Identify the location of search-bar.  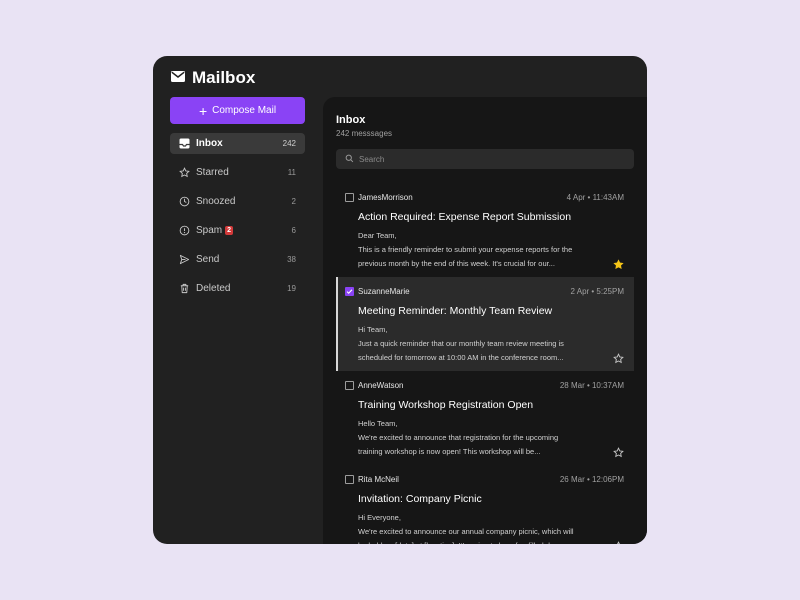
(485, 159).